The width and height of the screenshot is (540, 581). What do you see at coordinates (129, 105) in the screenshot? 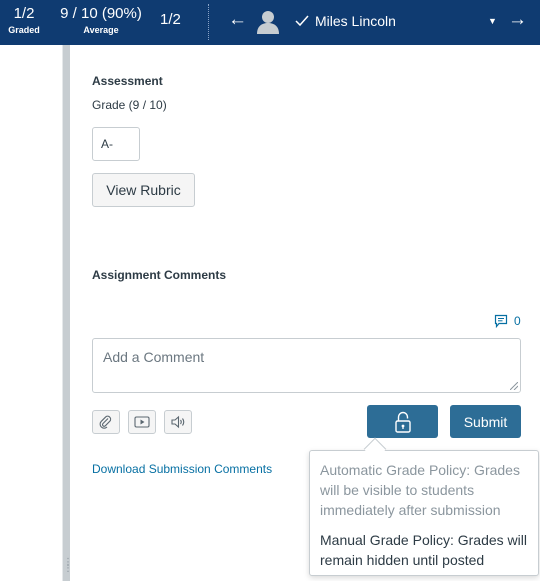
I see `grade-label: Grade (9 / 10)` at bounding box center [129, 105].